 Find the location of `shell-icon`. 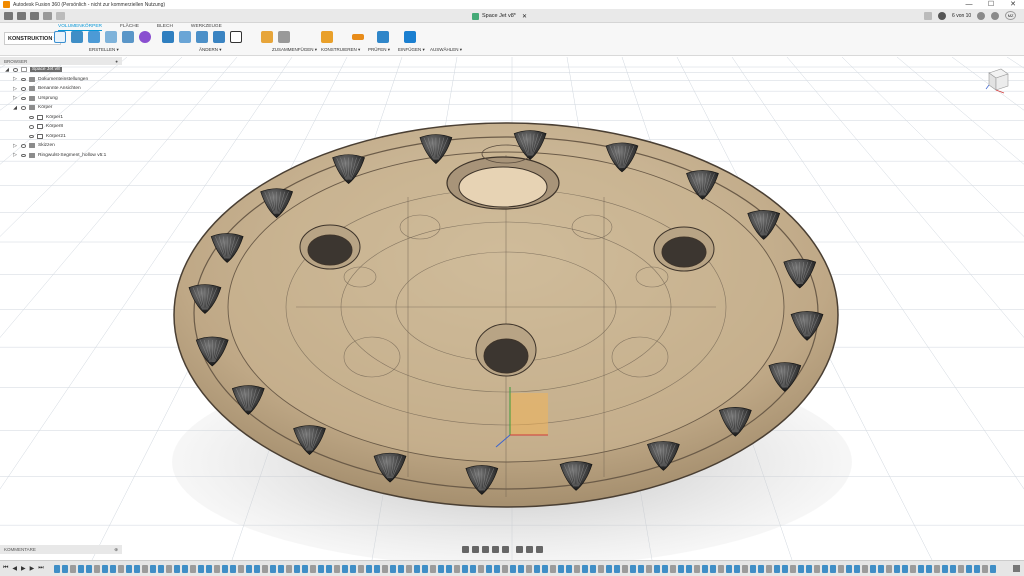

shell-icon is located at coordinates (219, 37).